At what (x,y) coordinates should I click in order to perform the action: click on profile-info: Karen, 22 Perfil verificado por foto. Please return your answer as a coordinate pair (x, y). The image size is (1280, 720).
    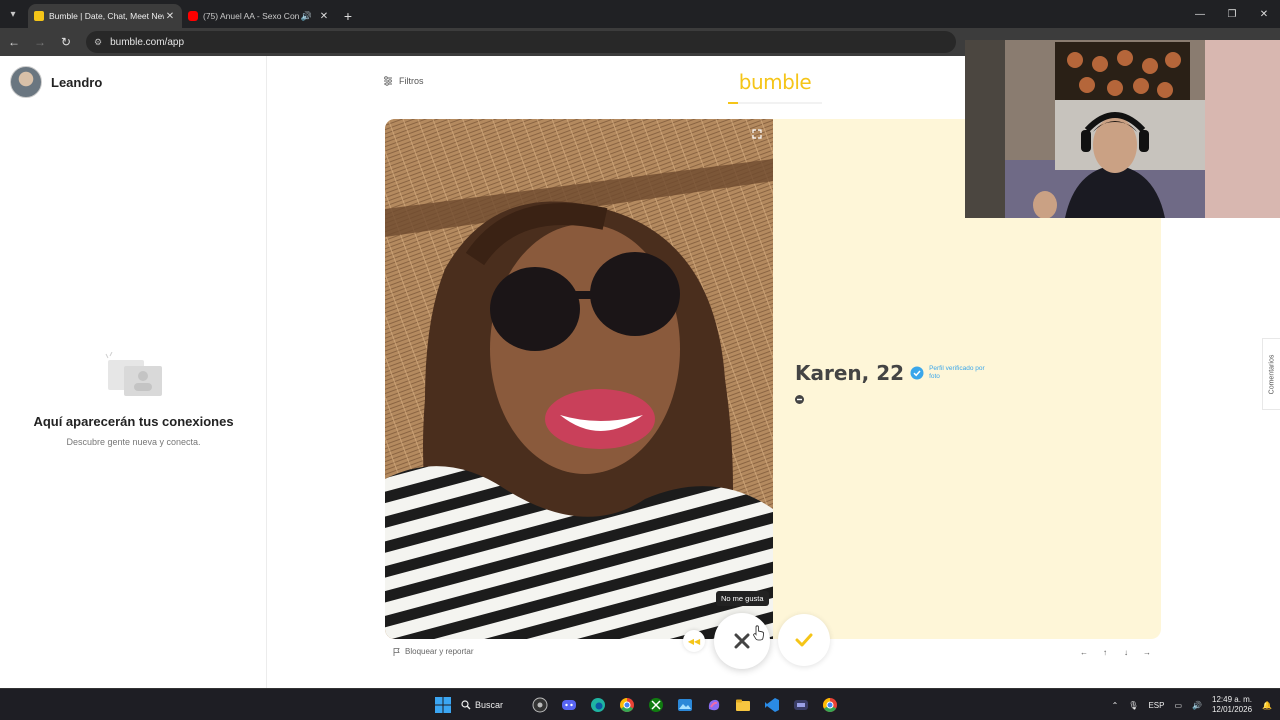
    Looking at the image, I should click on (892, 385).